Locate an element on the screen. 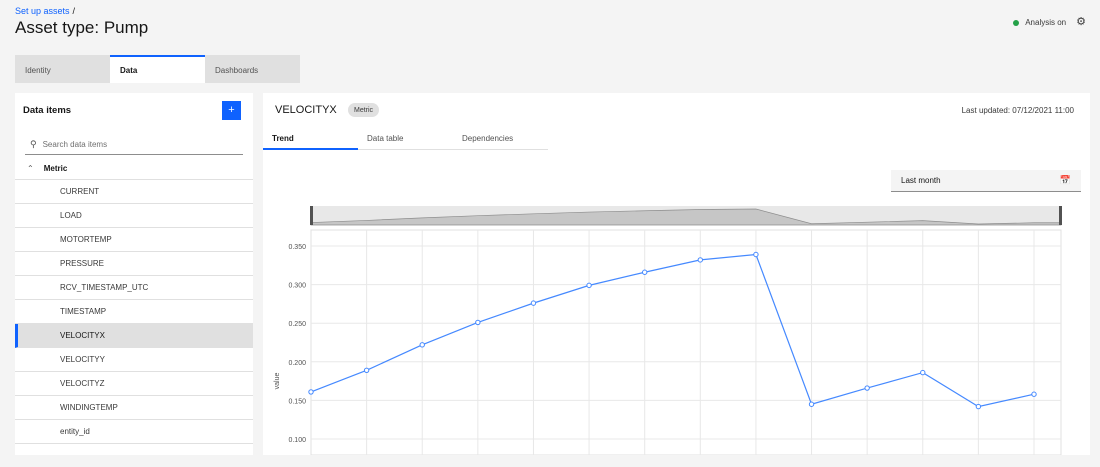 The image size is (1100, 467). data-item-windingtemp: WINDINGTEMP is located at coordinates (134, 408).